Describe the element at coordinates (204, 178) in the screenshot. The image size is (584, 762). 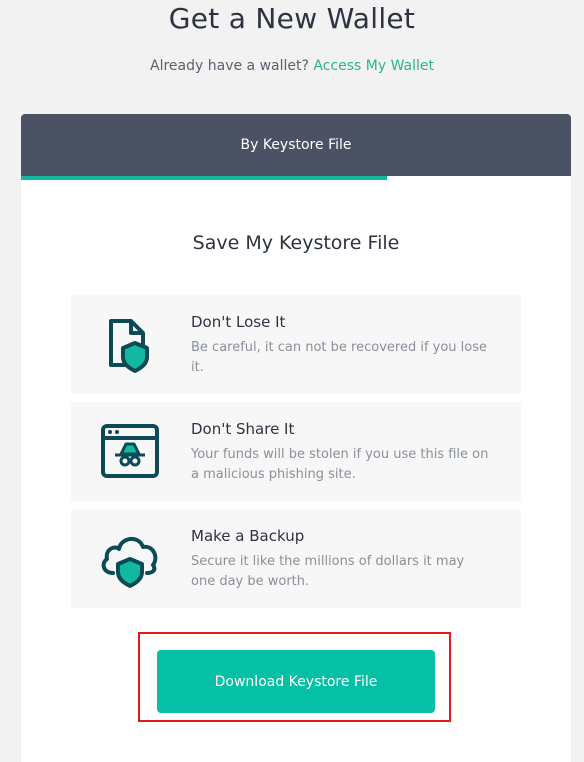
I see `active-tab-indicator` at that location.